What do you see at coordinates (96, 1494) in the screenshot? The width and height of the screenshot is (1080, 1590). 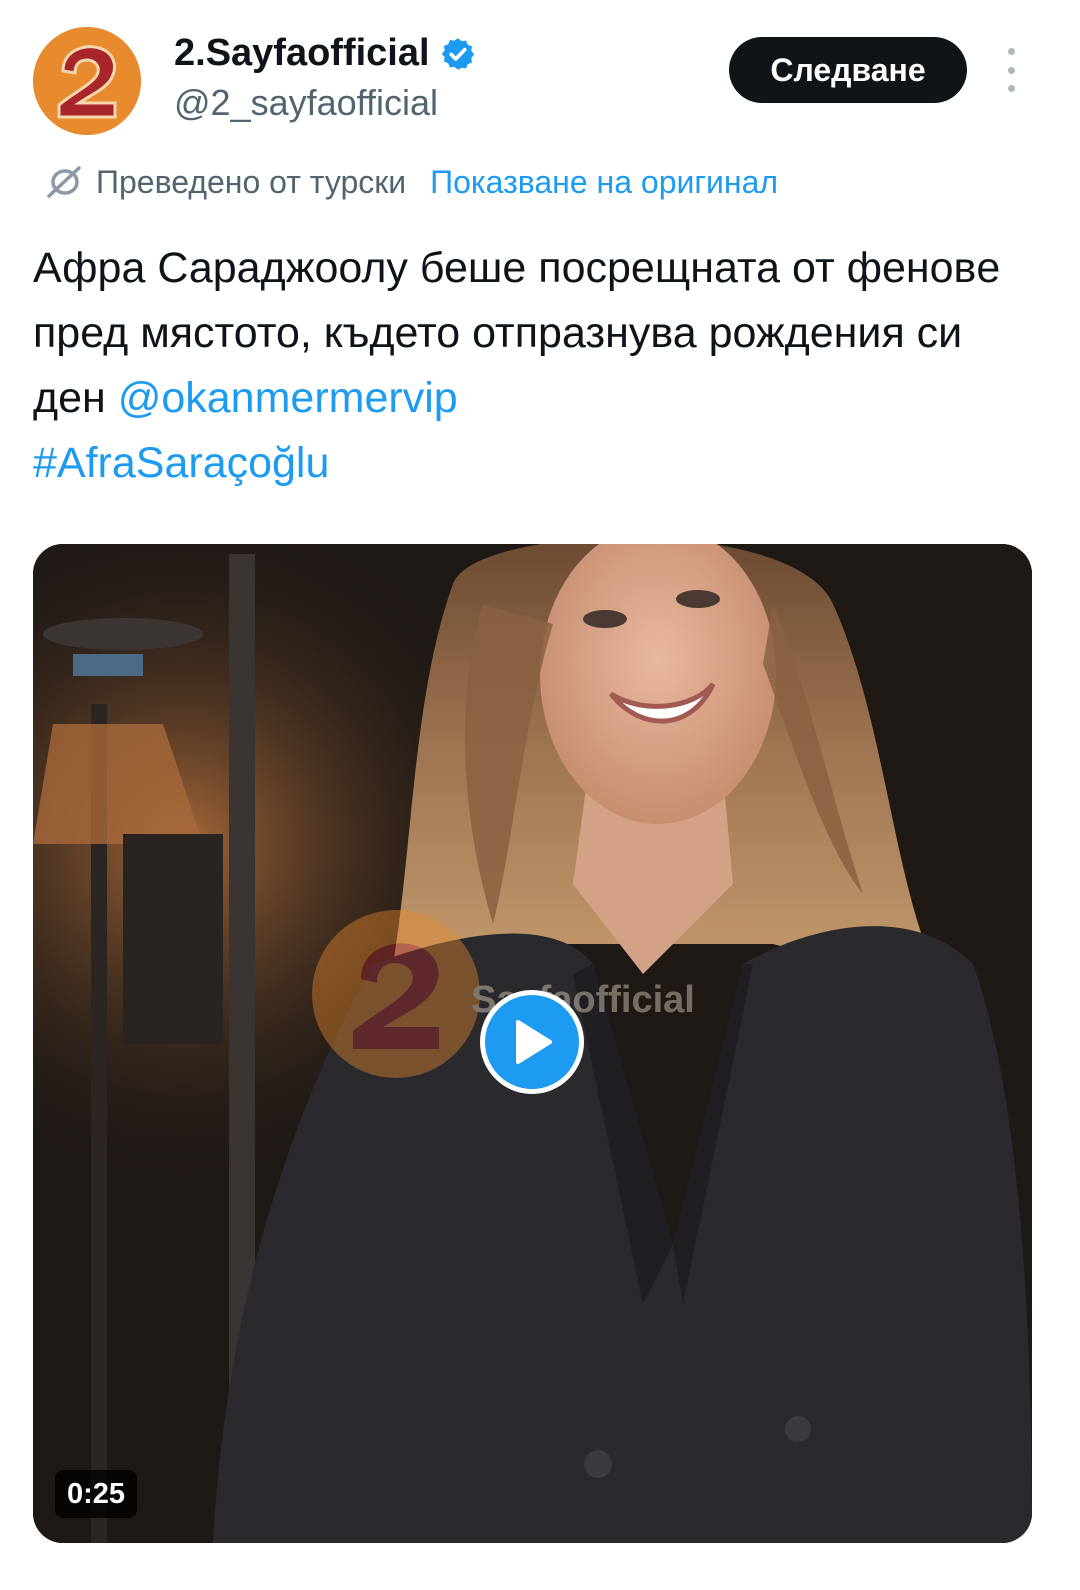 I see `video-duration: 0:25` at bounding box center [96, 1494].